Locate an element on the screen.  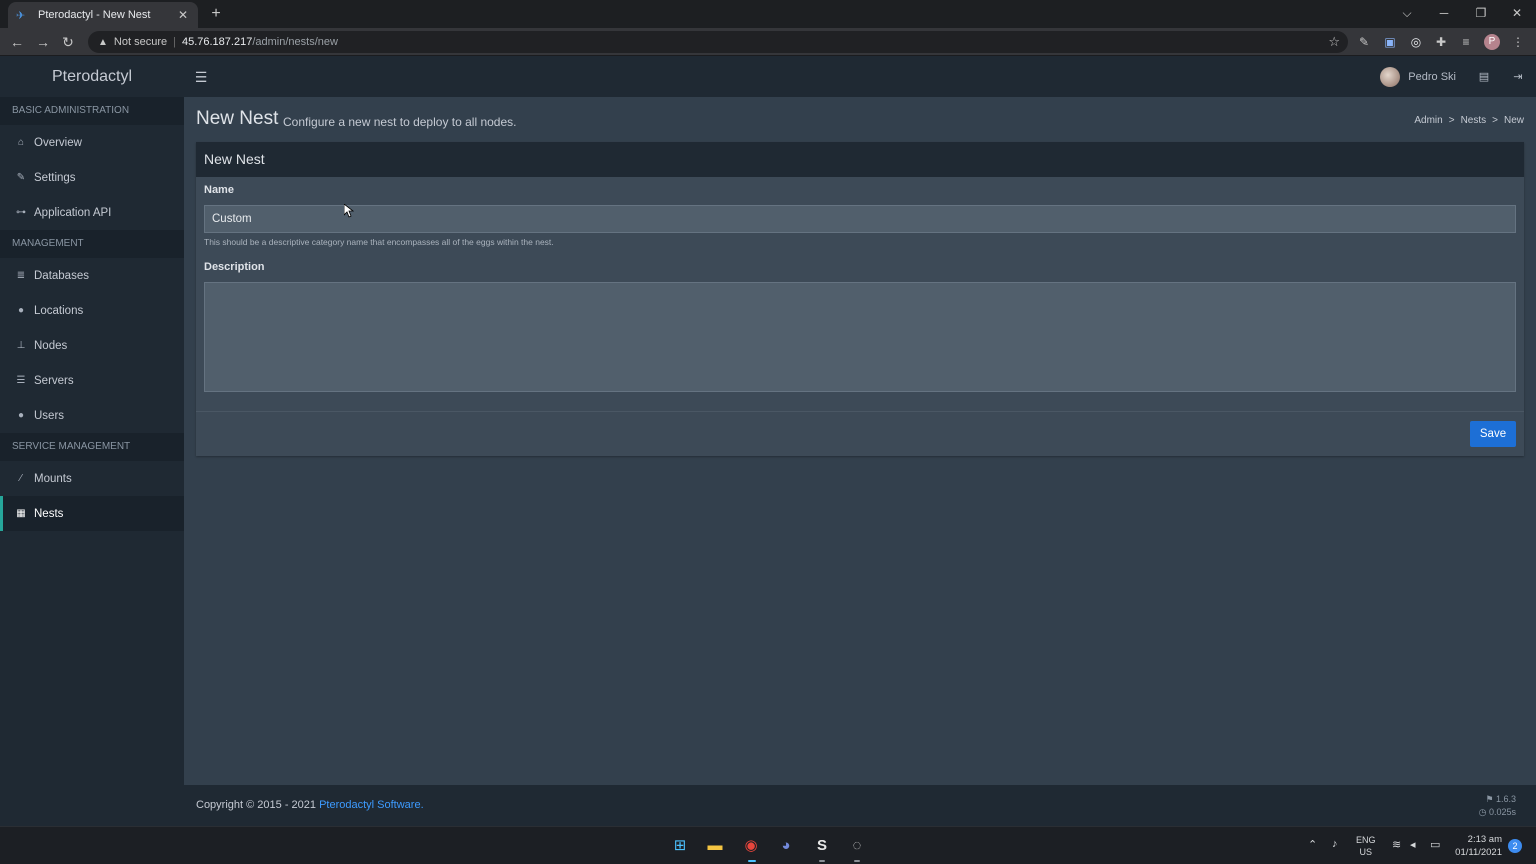
kebab-menu-icon: ⋮ is located at coordinates (1518, 42).